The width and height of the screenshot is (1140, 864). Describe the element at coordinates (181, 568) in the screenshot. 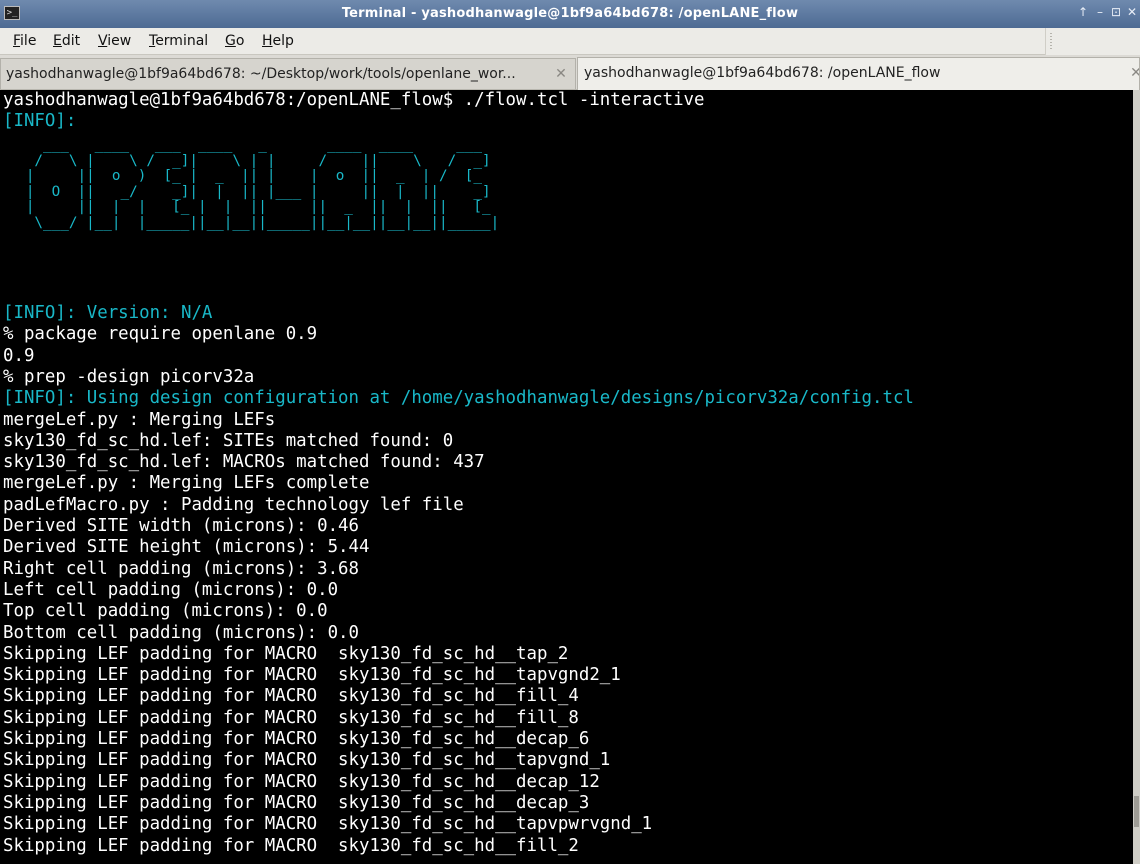

I see `output-line: Right cell padding (microns): 3.68` at that location.